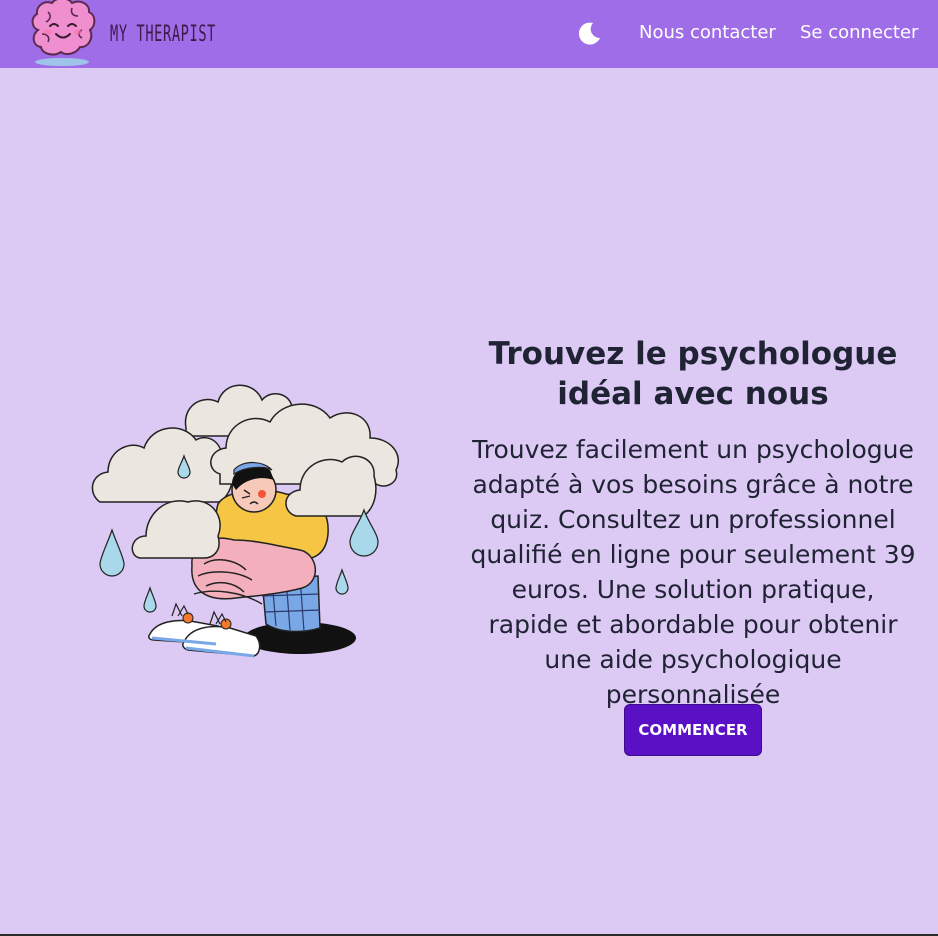 The width and height of the screenshot is (938, 936). I want to click on start-button: COMMENCER, so click(693, 730).